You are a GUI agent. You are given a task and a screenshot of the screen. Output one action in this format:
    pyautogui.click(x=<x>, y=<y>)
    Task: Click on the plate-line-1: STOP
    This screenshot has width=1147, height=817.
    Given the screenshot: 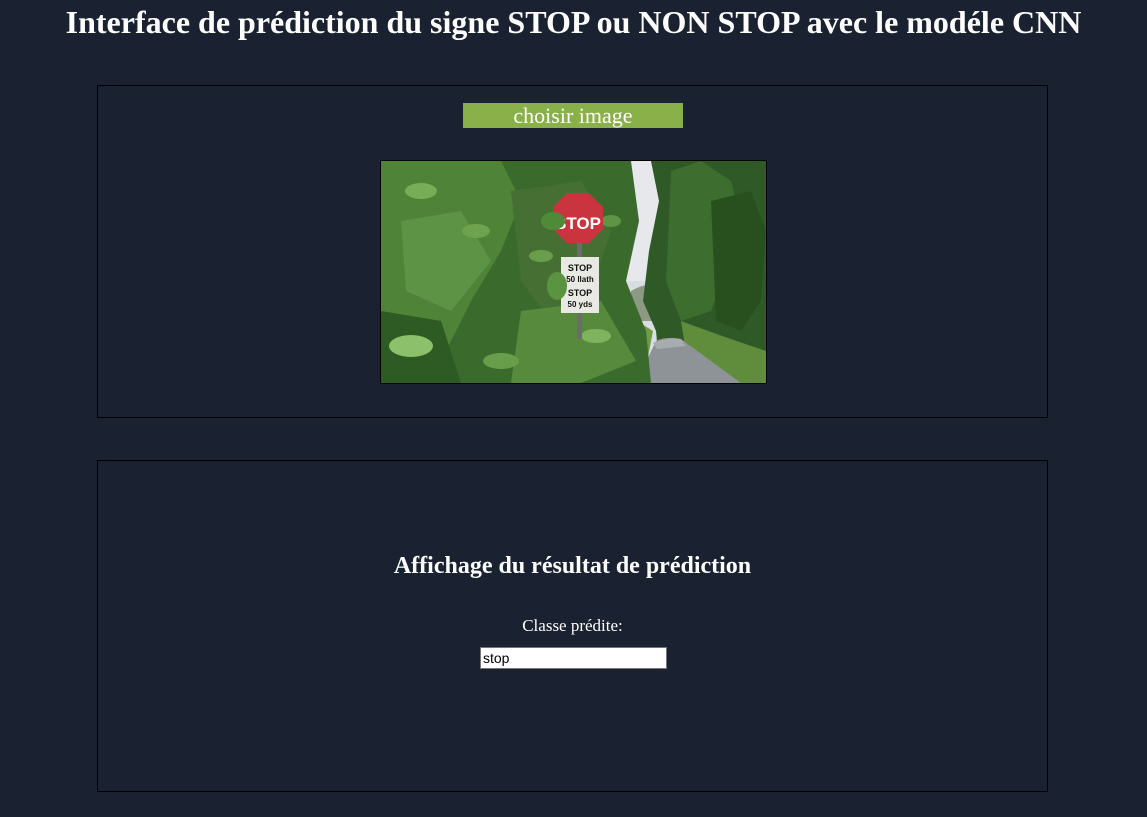 What is the action you would take?
    pyautogui.click(x=580, y=268)
    